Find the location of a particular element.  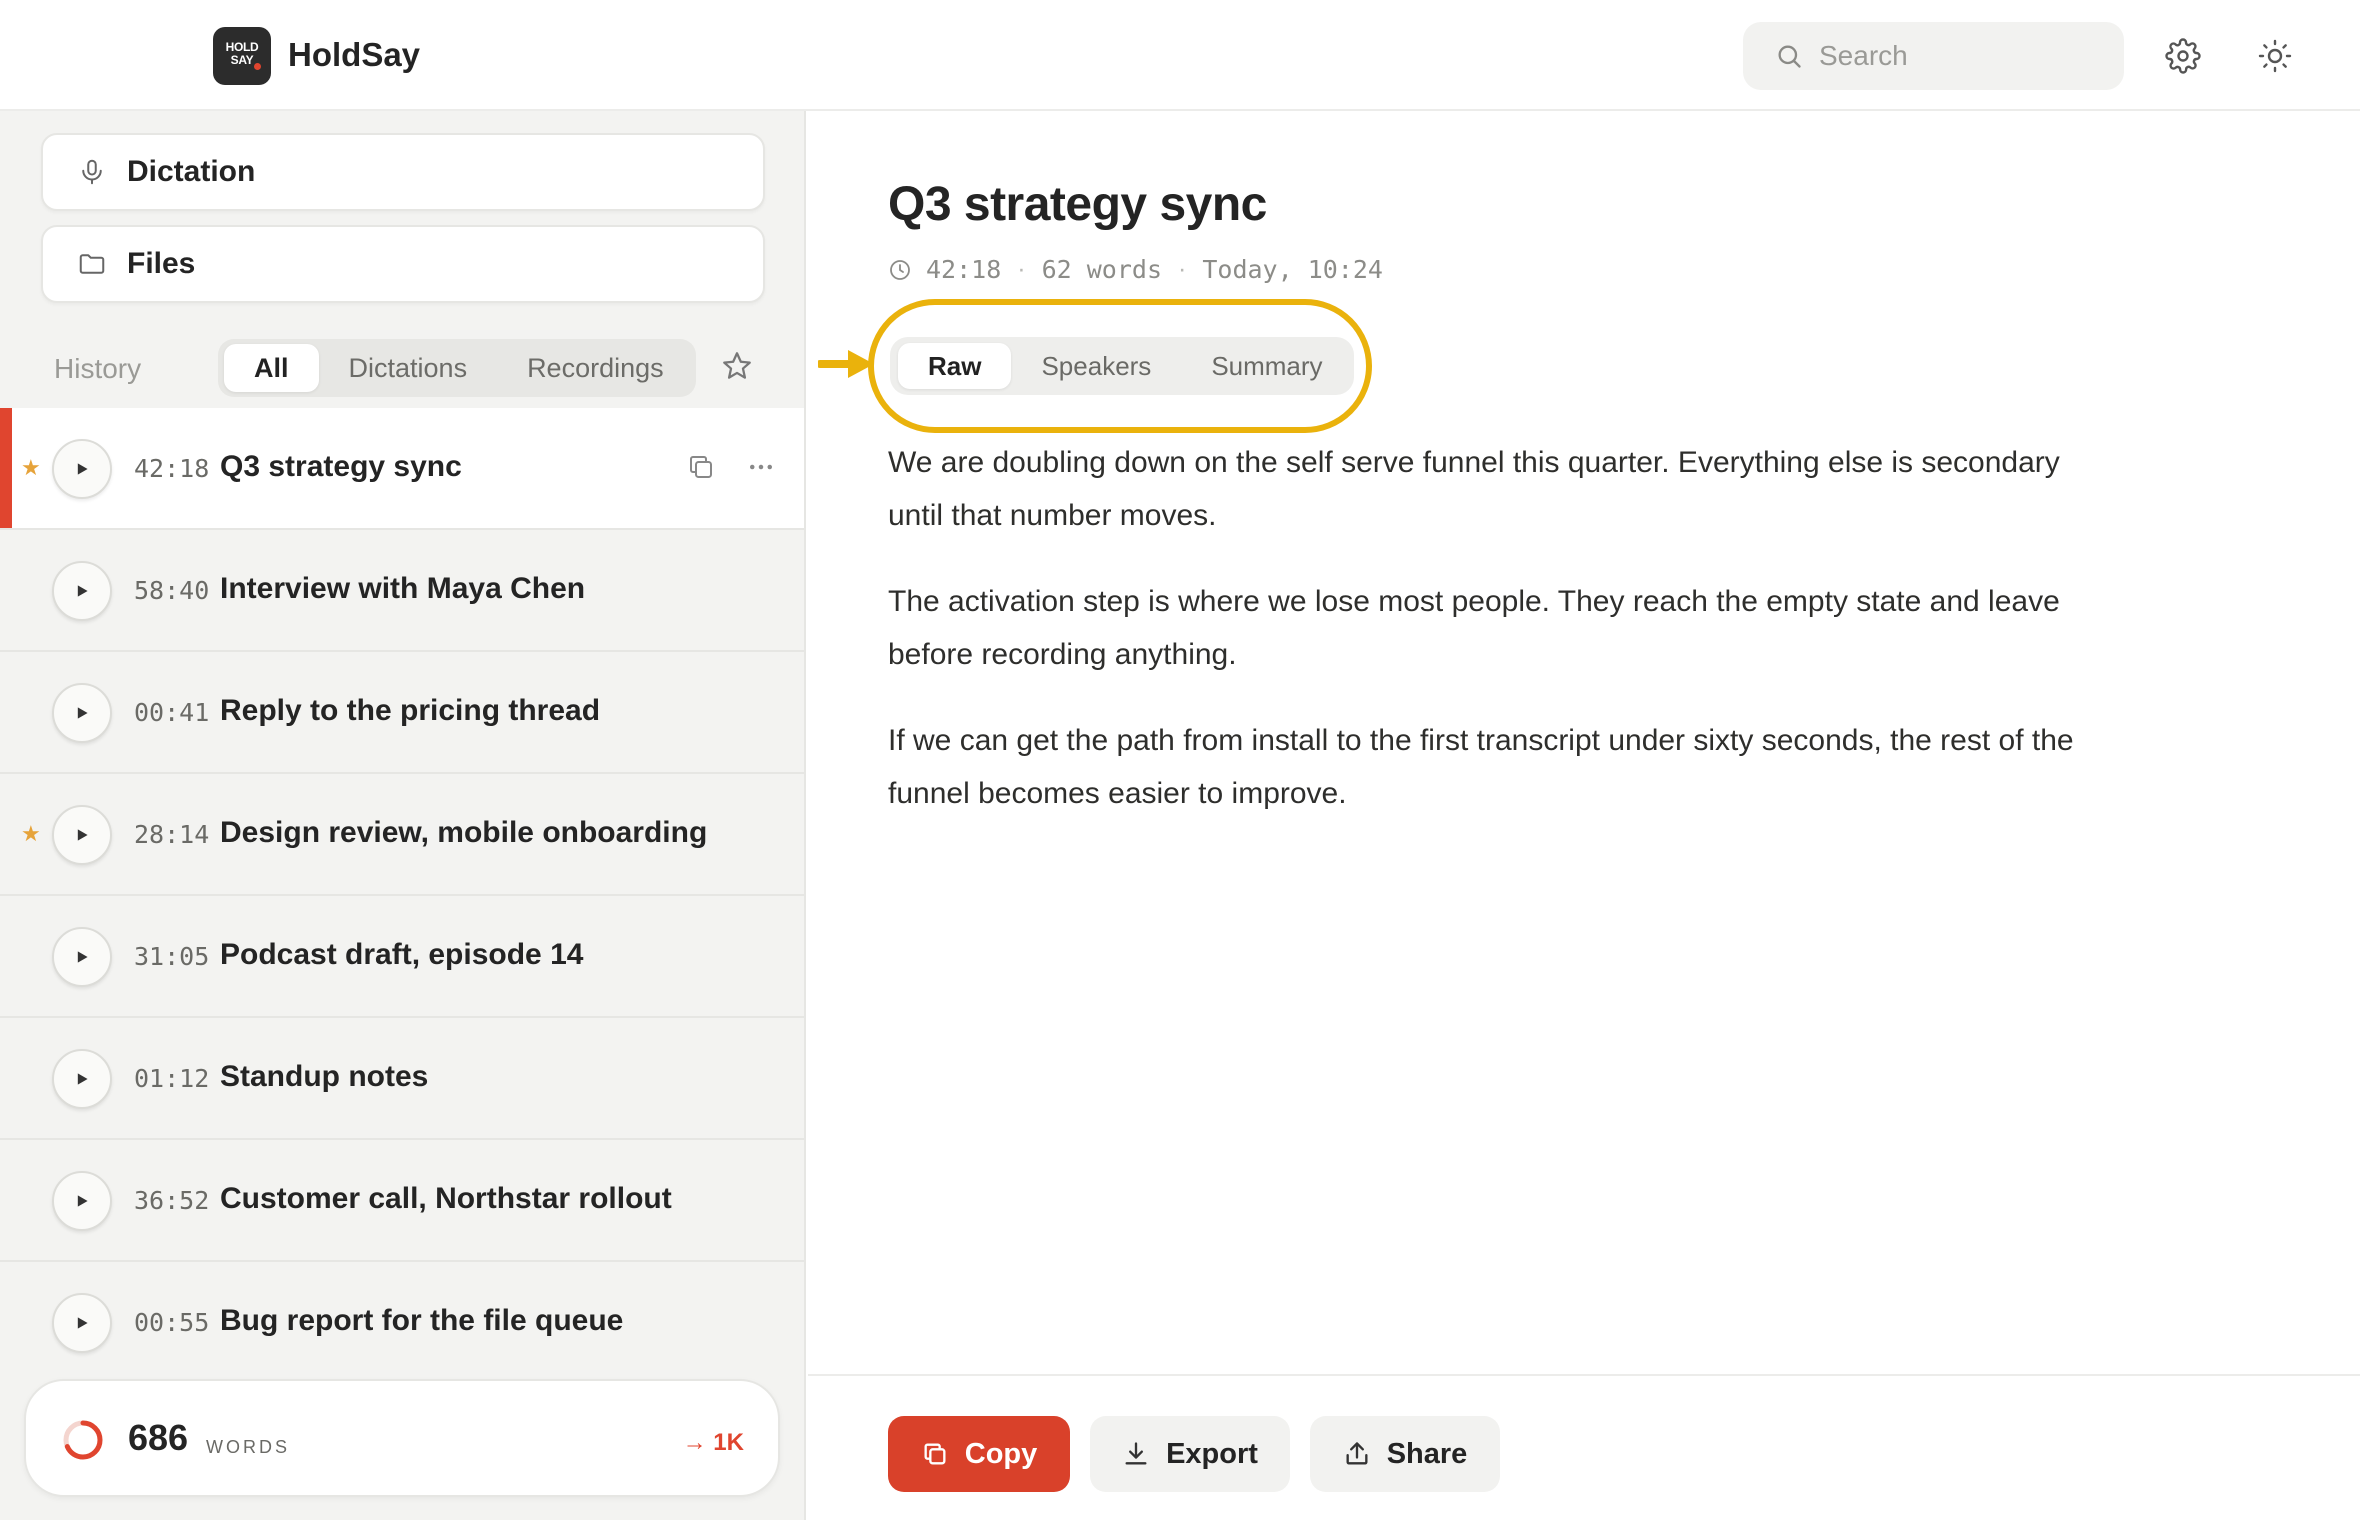

gear-icon is located at coordinates (2183, 56).